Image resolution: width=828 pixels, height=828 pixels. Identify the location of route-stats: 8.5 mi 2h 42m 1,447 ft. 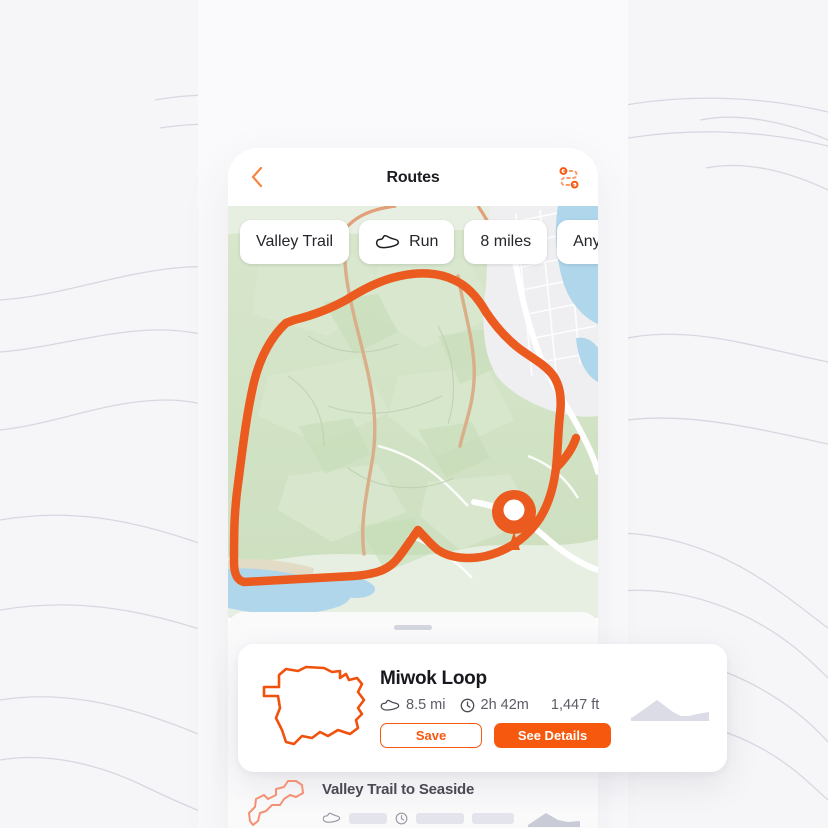
(498, 705).